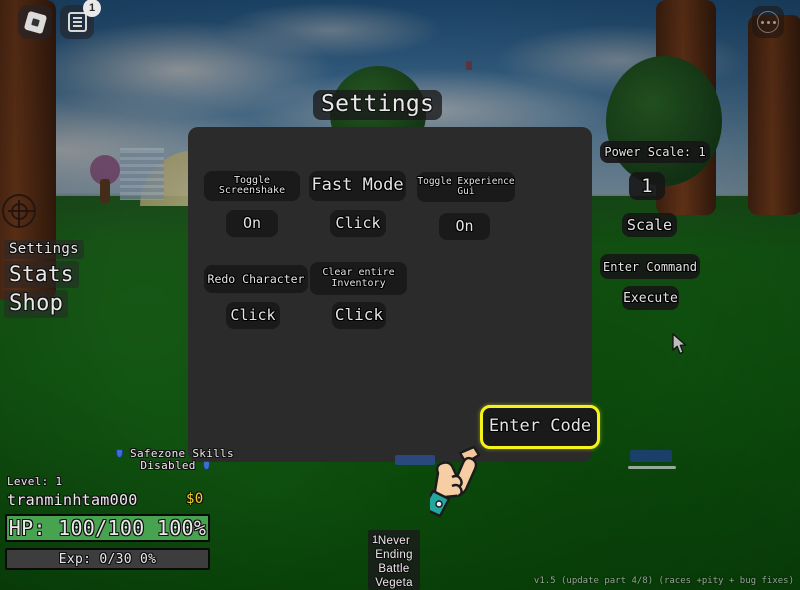 This screenshot has width=800, height=590. I want to click on roblox-logo-icon, so click(35, 22).